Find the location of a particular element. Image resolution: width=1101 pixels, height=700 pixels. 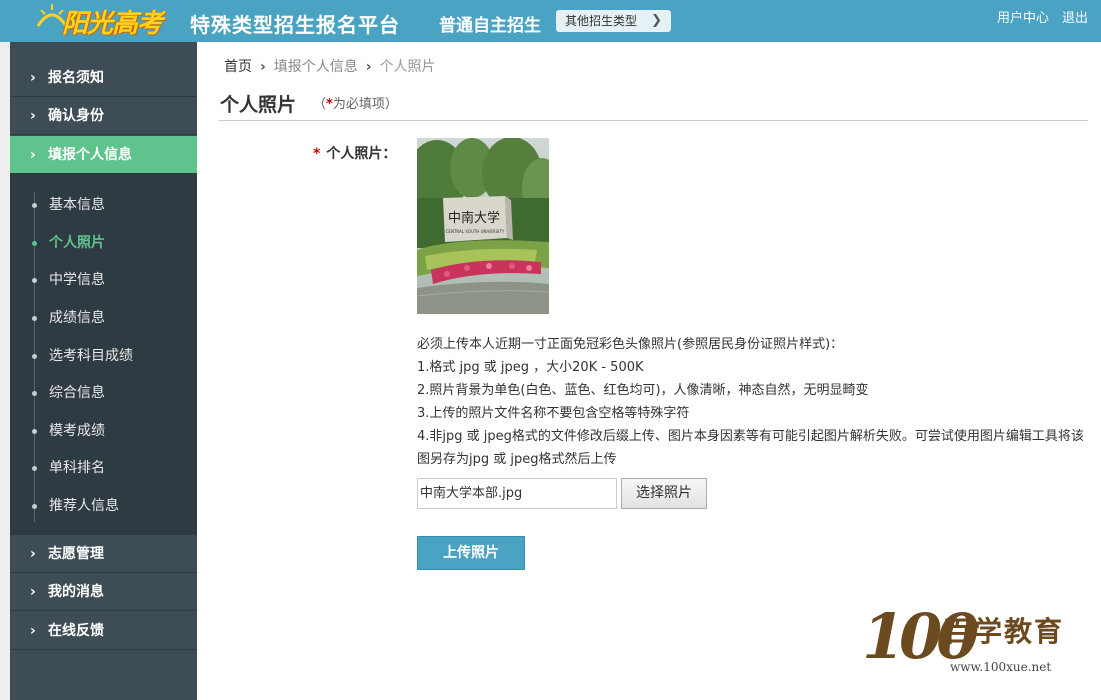

uploaded-photo-preview: 中南大学 CENTRAL SOUTH UNIVERSITY is located at coordinates (483, 226).